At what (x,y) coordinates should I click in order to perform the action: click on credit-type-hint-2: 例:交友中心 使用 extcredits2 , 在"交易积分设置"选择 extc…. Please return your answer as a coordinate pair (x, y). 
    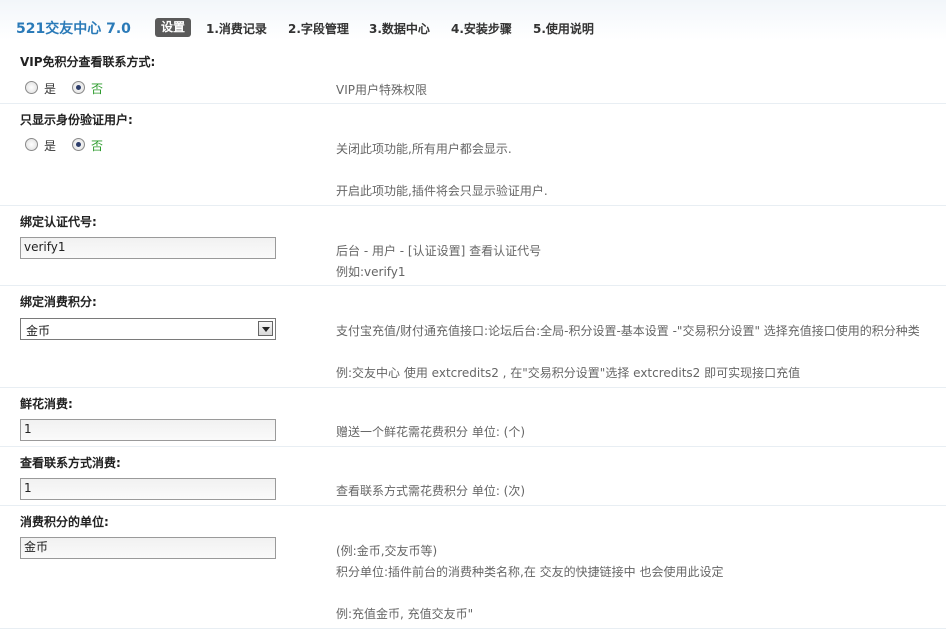
    Looking at the image, I should click on (568, 373).